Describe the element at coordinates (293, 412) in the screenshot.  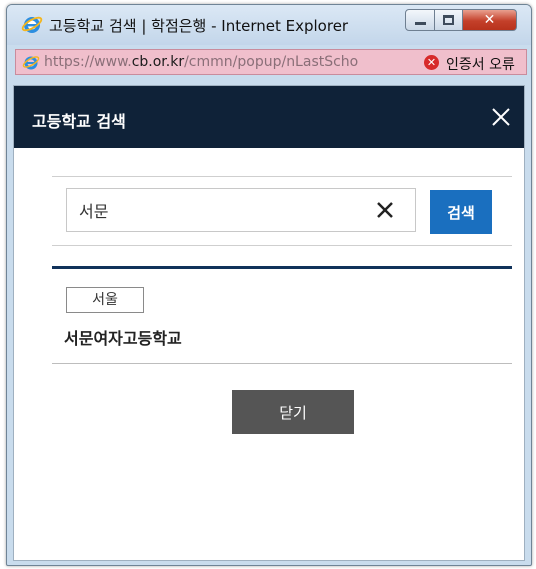
I see `close-button: 닫기` at that location.